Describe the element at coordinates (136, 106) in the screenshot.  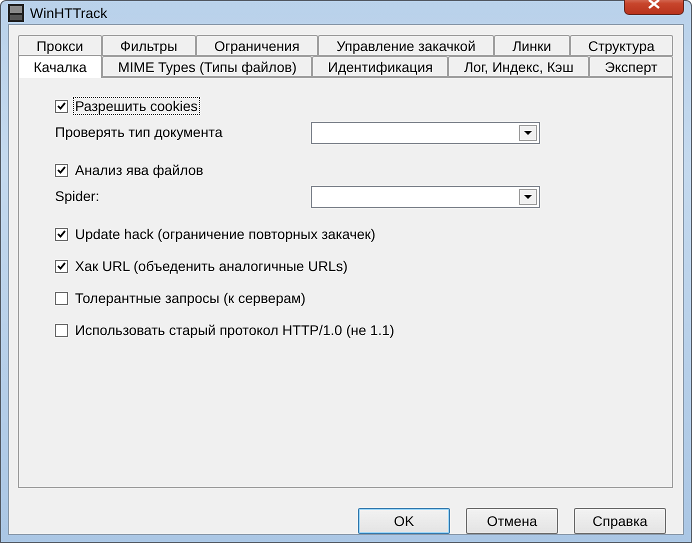
I see `checkbox-label: Разрешить cookies` at that location.